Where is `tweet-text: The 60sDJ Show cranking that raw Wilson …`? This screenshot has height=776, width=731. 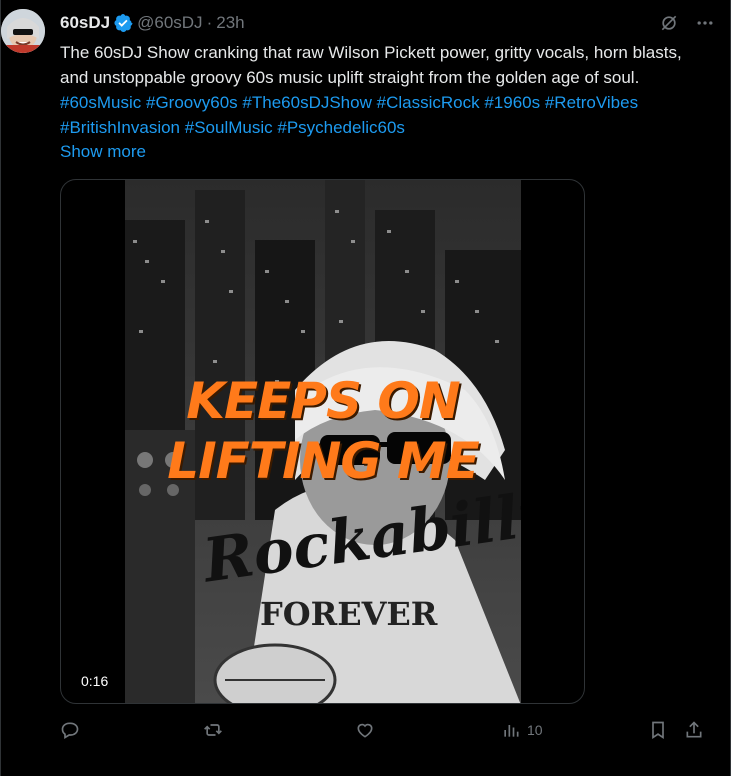 tweet-text: The 60sDJ Show cranking that raw Wilson … is located at coordinates (380, 90).